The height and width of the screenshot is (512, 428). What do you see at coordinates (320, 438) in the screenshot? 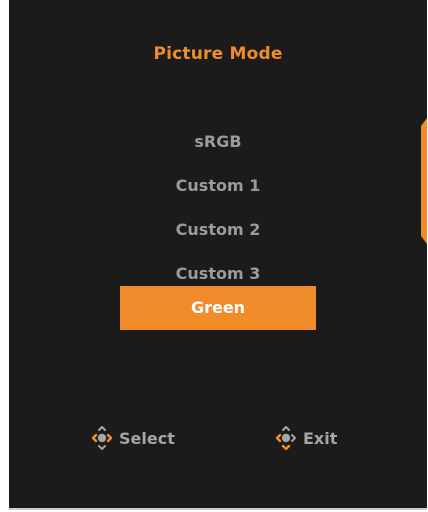
I see `exit-label: Exit` at bounding box center [320, 438].